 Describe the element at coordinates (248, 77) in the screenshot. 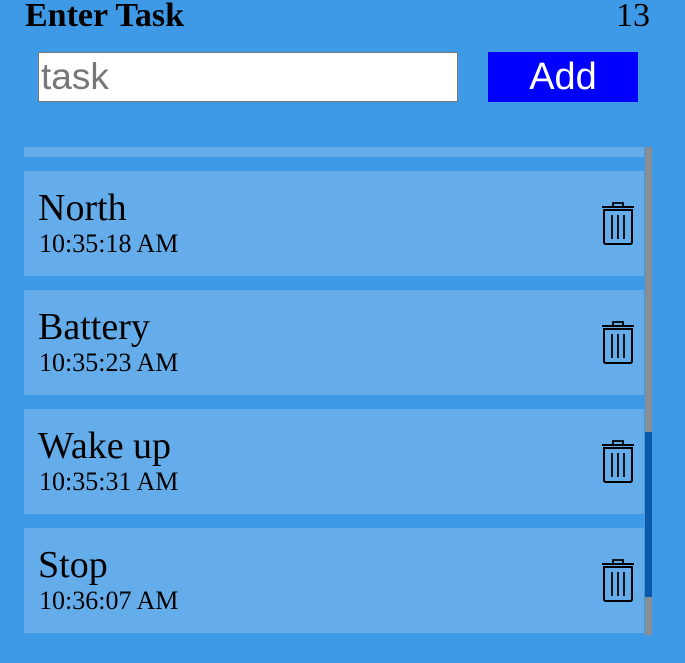

I see `task-input` at that location.